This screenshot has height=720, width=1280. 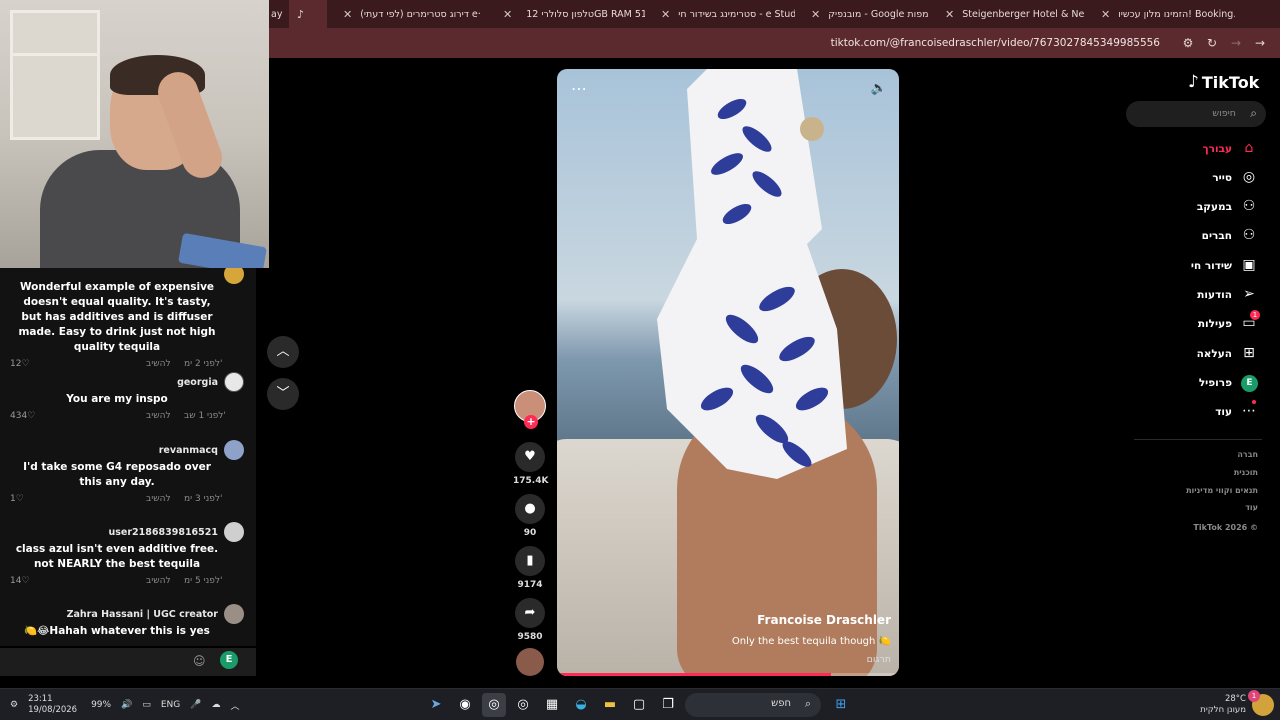 What do you see at coordinates (1200, 150) in the screenshot?
I see `sidebar-item-for-you: עבורך ⌂` at bounding box center [1200, 150].